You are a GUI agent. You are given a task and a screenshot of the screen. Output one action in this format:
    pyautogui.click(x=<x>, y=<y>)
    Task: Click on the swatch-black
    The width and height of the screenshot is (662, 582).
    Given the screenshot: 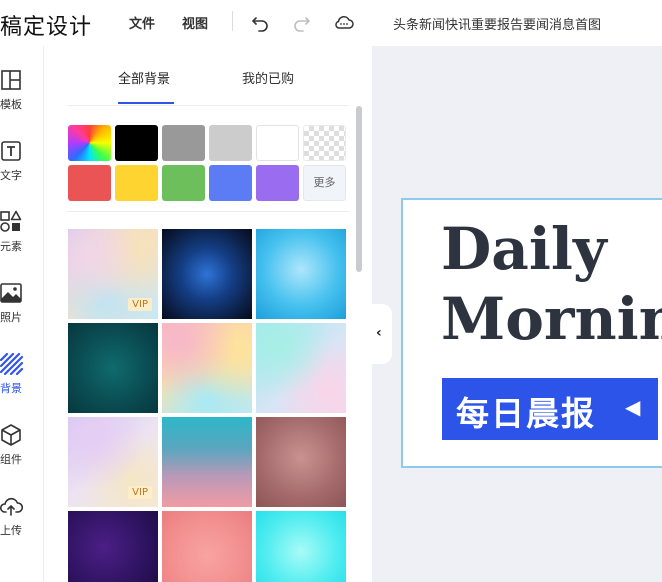 What is the action you would take?
    pyautogui.click(x=136, y=143)
    